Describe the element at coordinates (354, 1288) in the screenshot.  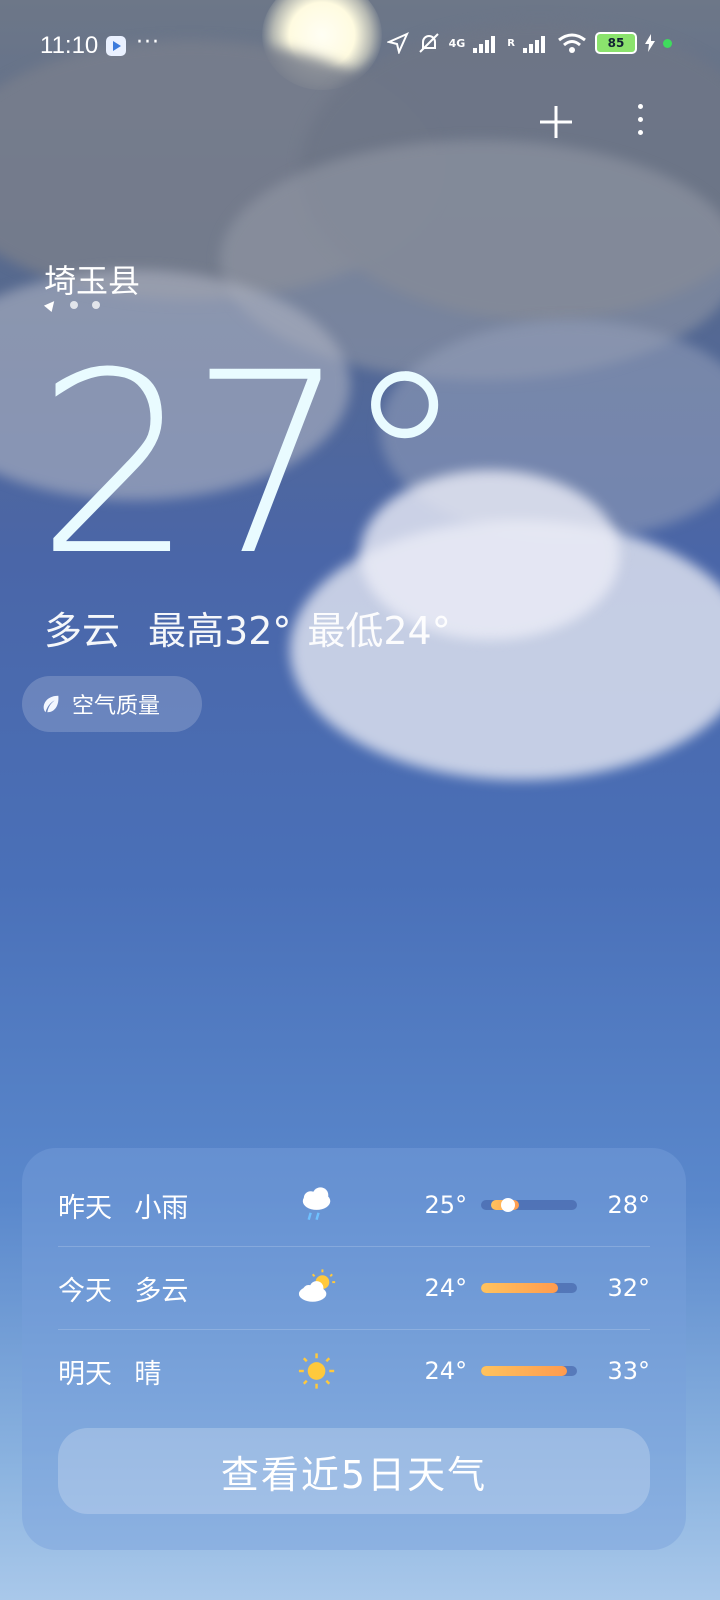
I see `forecast-row-today: 今天 多云 24° 32°` at that location.